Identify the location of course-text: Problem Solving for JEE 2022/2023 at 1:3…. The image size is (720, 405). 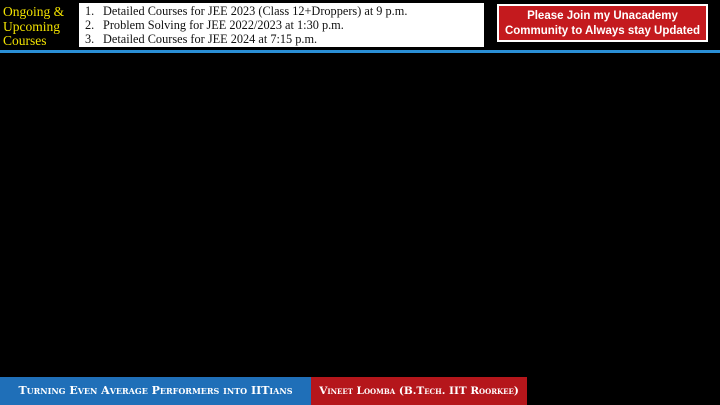
(223, 25).